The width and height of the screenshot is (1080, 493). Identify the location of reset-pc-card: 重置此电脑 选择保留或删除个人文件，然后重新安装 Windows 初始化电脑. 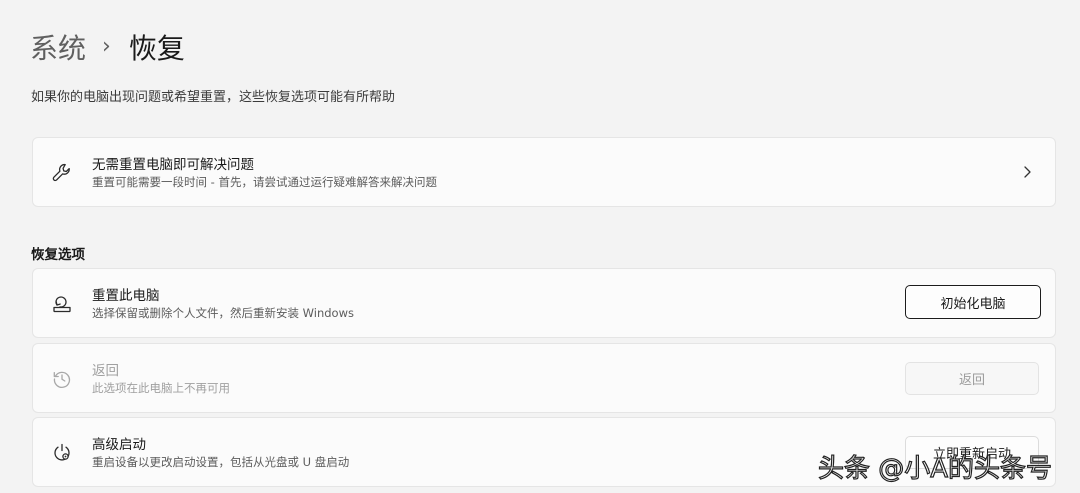
(544, 303).